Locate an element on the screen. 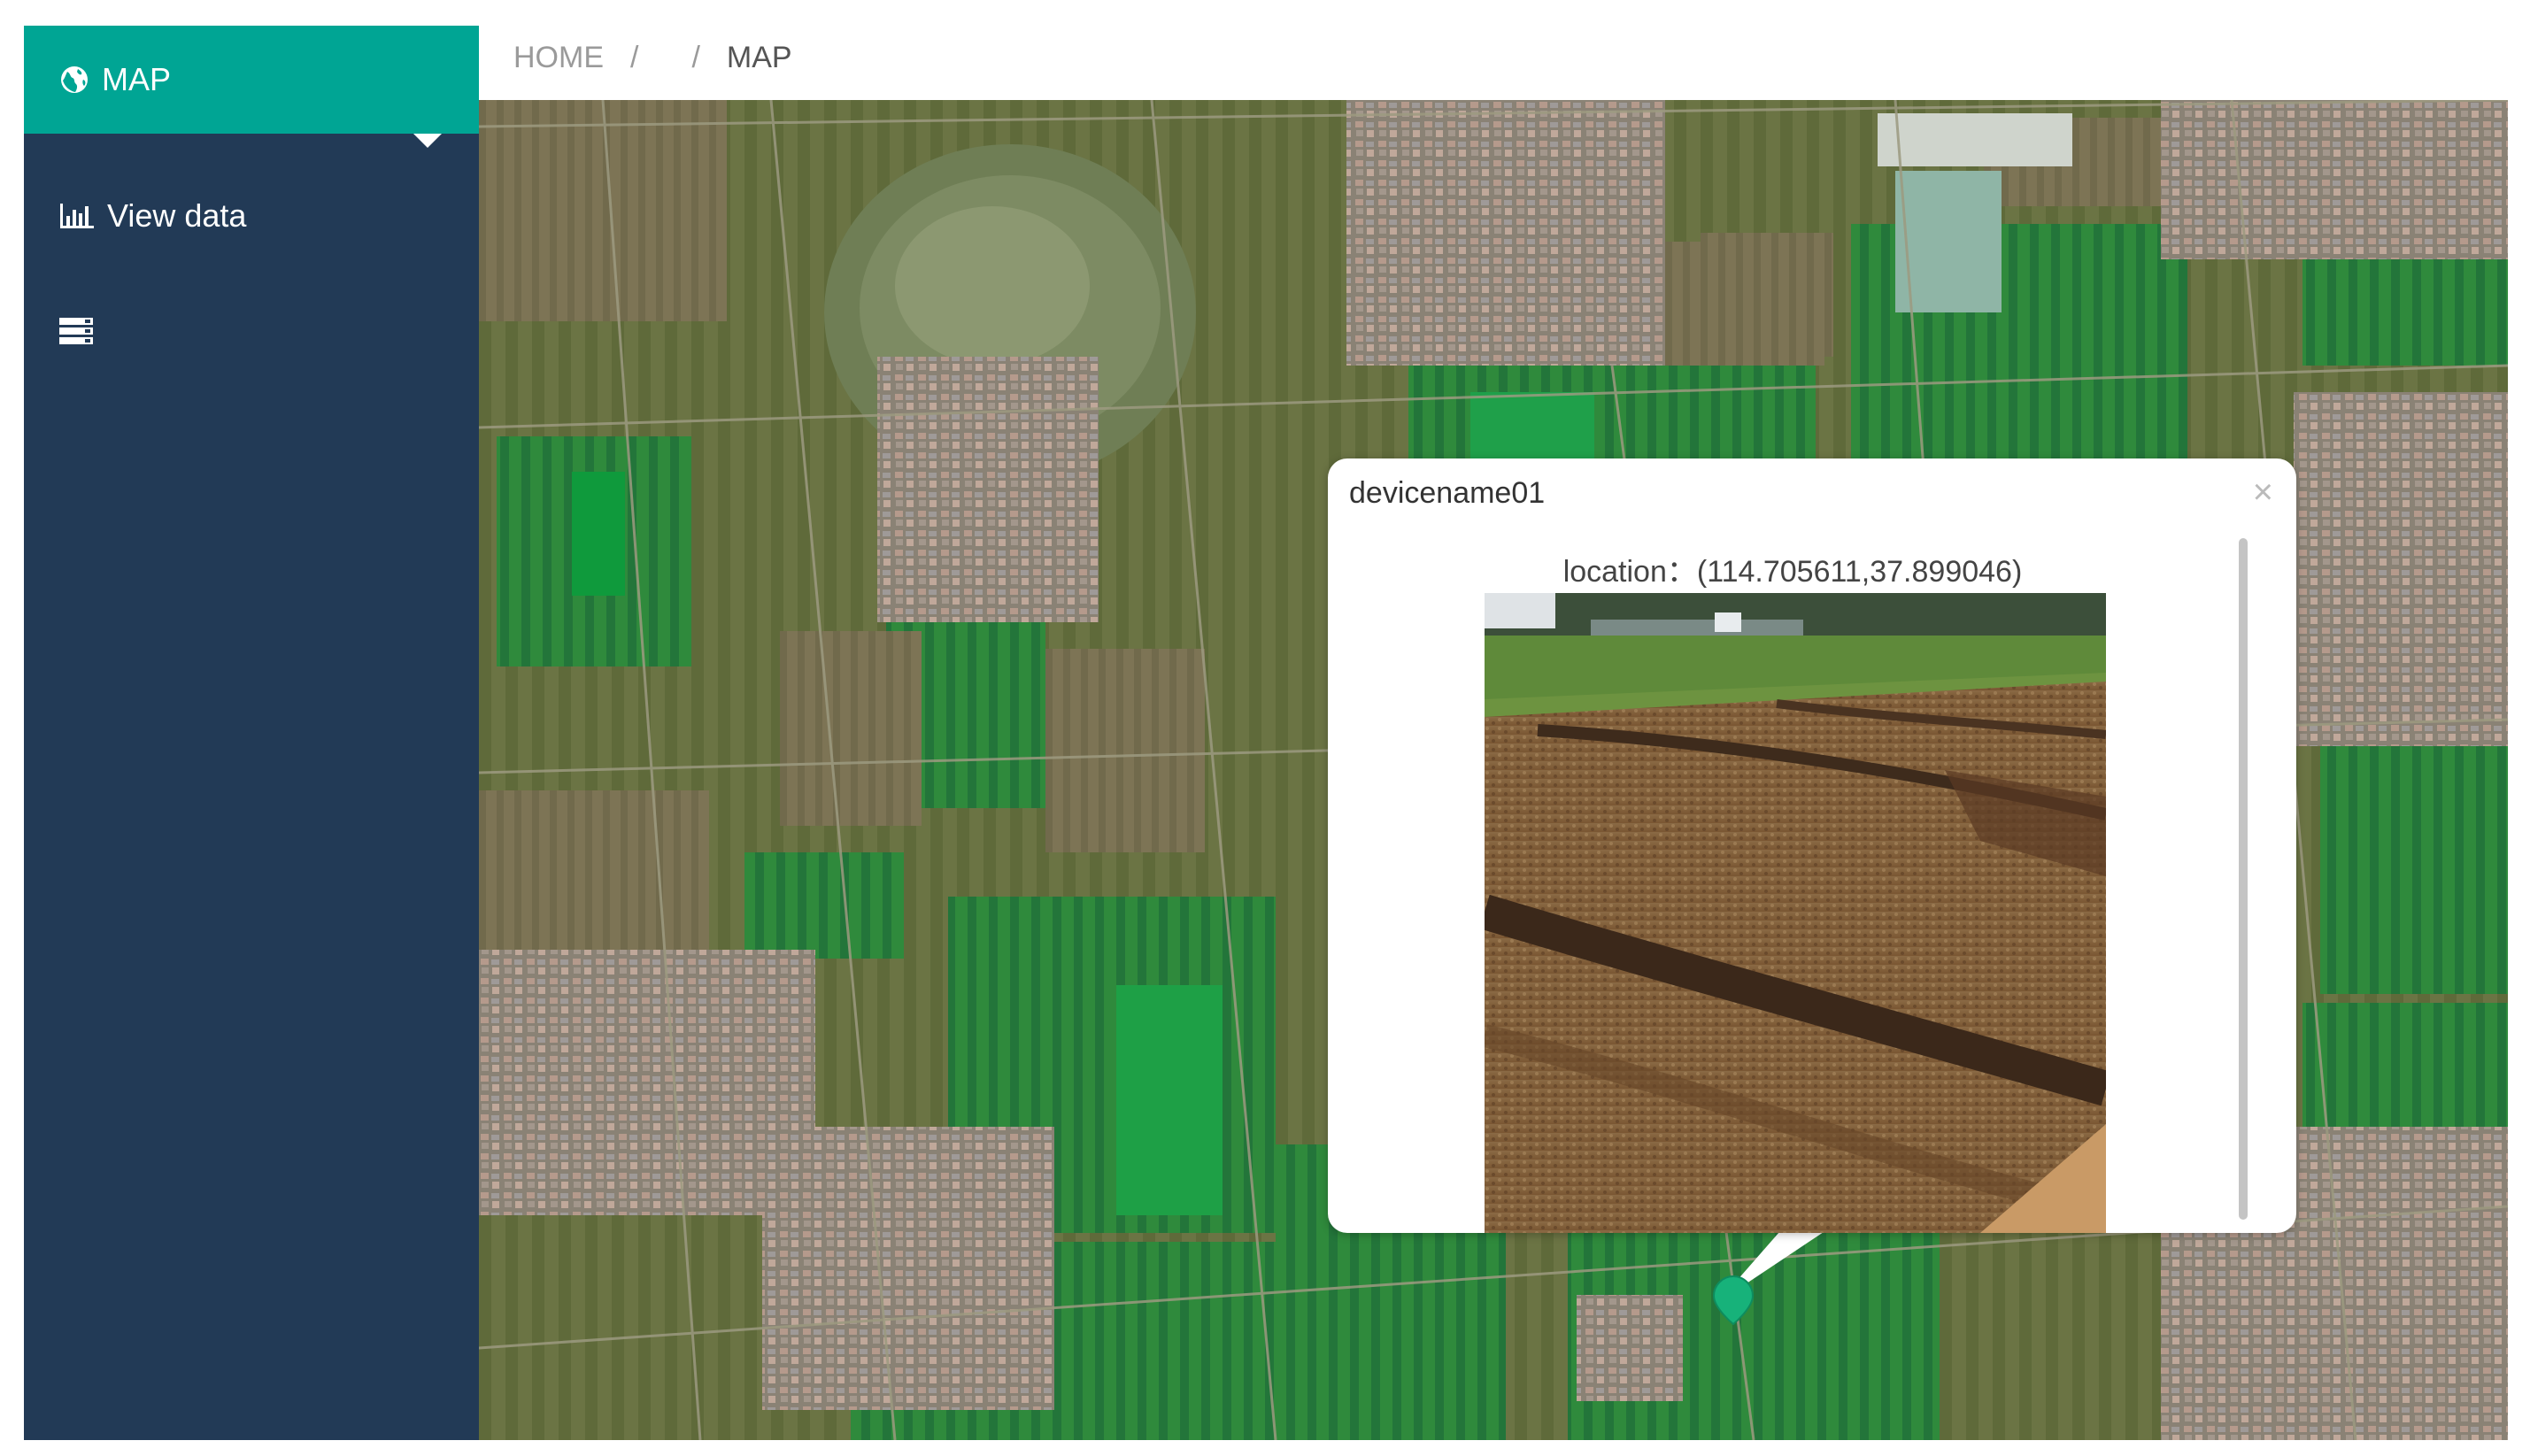  server-icon is located at coordinates (76, 331).